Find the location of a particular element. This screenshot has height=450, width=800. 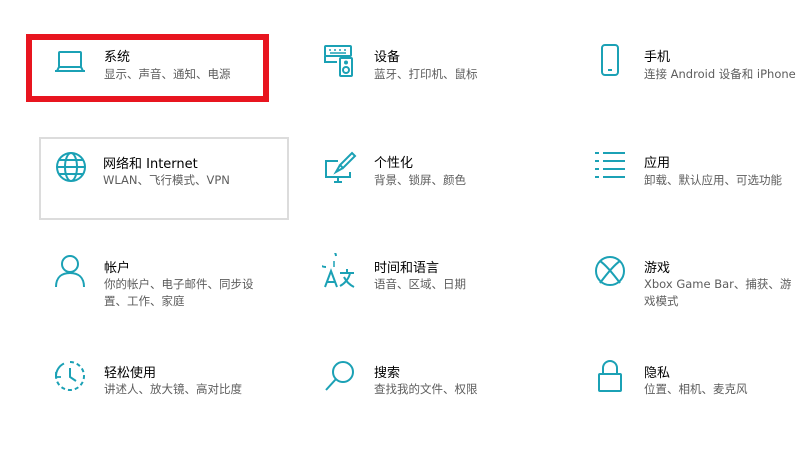

tile-phone: 手机 连接 Android 设备和 iPhone is located at coordinates (690, 77).